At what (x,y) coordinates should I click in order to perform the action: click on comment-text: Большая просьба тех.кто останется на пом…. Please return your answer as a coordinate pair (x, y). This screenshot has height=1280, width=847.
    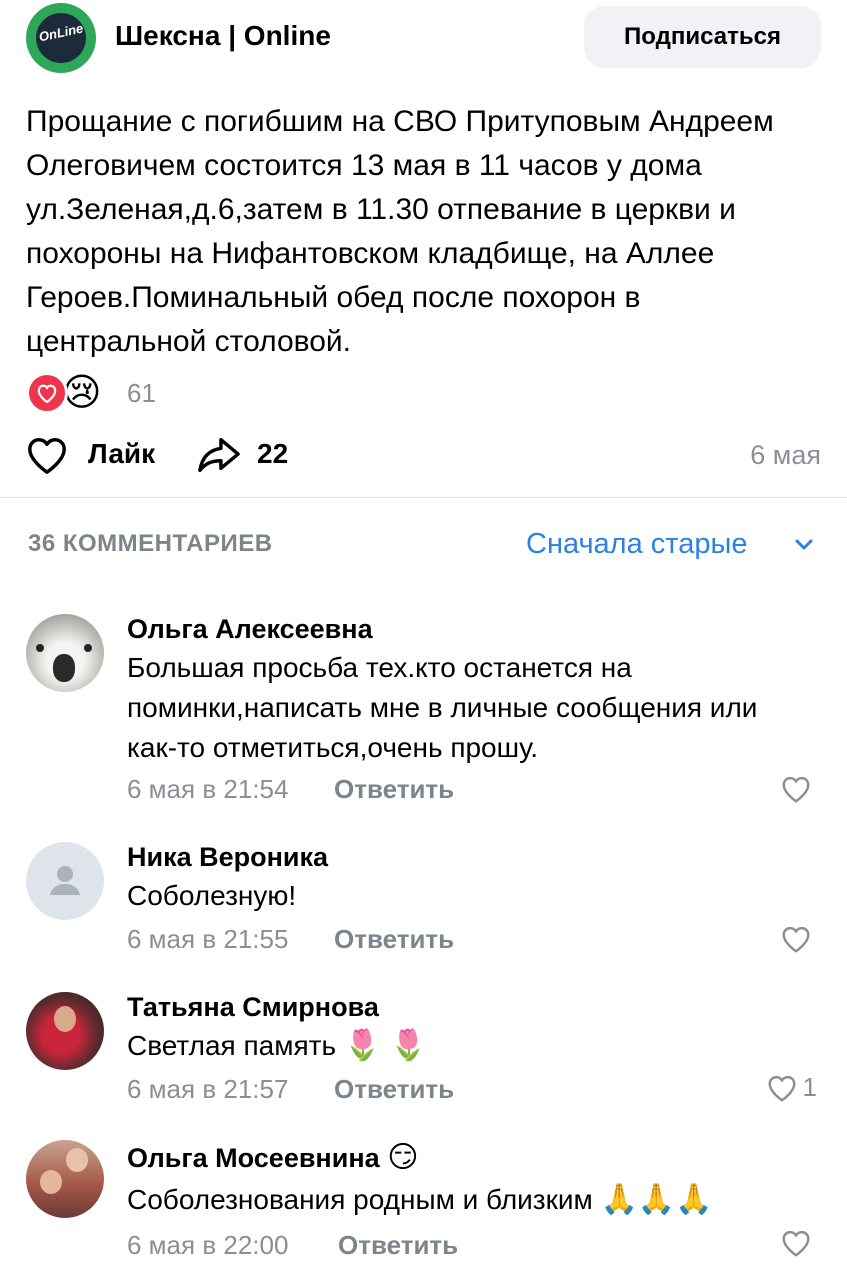
    Looking at the image, I should click on (442, 707).